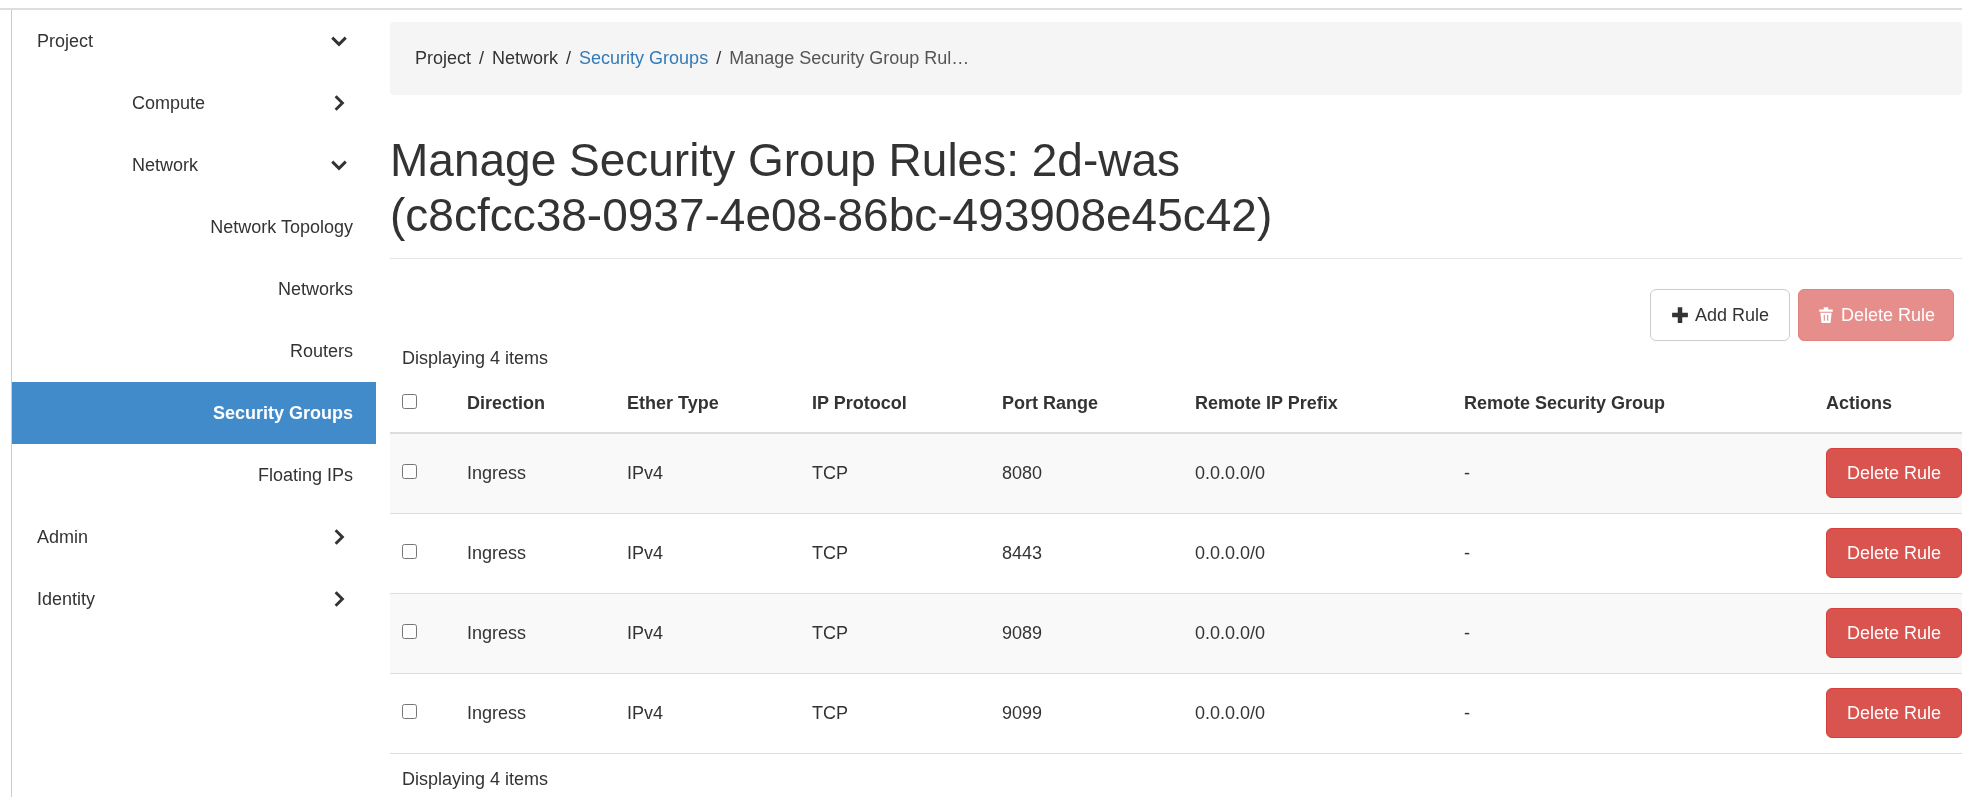  I want to click on table-cell: 9099, so click(1022, 712).